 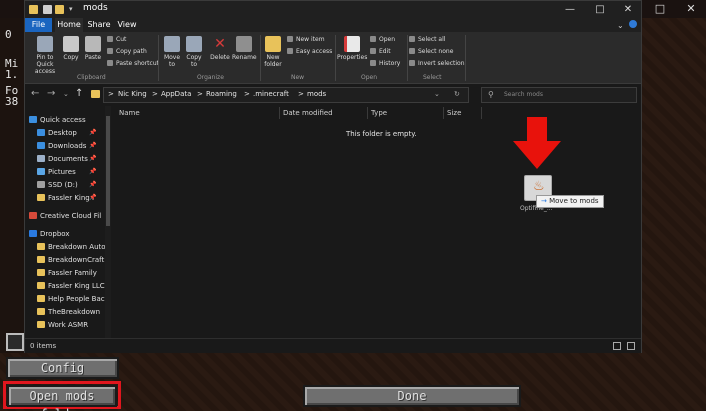 What do you see at coordinates (95, 8) in the screenshot?
I see `window-title: mods` at bounding box center [95, 8].